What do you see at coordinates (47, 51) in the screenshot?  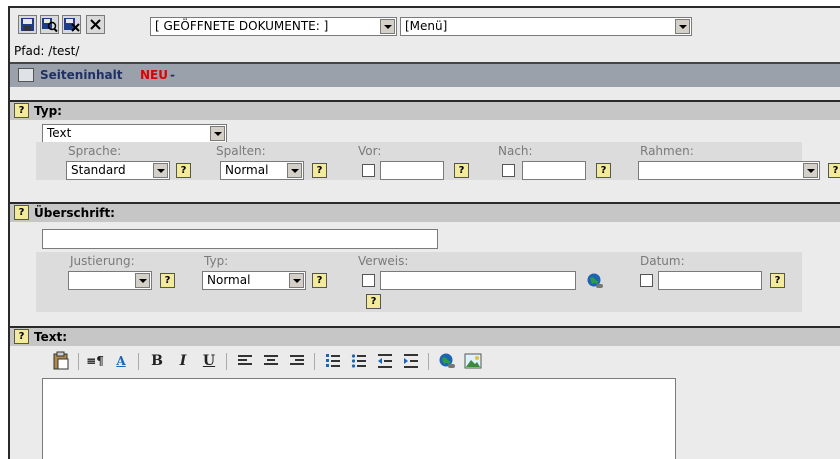 I see `path-label: Pfad: /test/` at bounding box center [47, 51].